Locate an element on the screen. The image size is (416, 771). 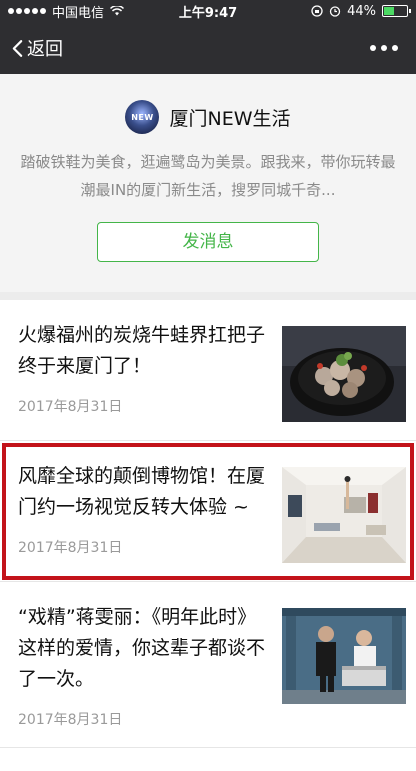
profile-header: NEW 厦门NEW生活 is located at coordinates (208, 117).